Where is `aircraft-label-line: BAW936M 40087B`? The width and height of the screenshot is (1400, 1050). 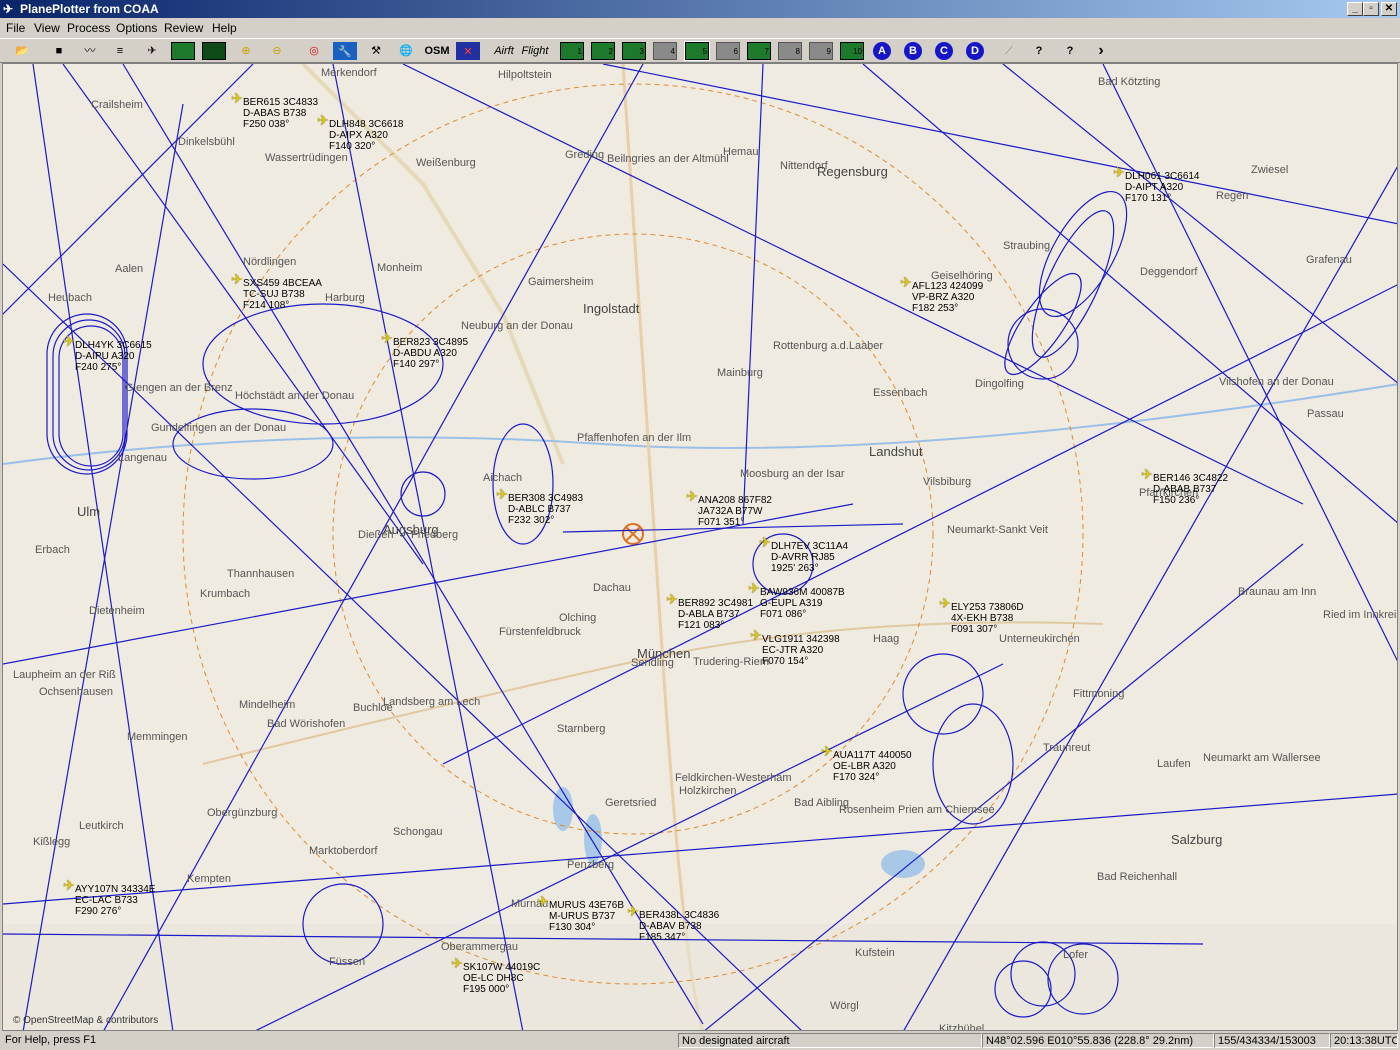
aircraft-label-line: BAW936M 40087B is located at coordinates (802, 592).